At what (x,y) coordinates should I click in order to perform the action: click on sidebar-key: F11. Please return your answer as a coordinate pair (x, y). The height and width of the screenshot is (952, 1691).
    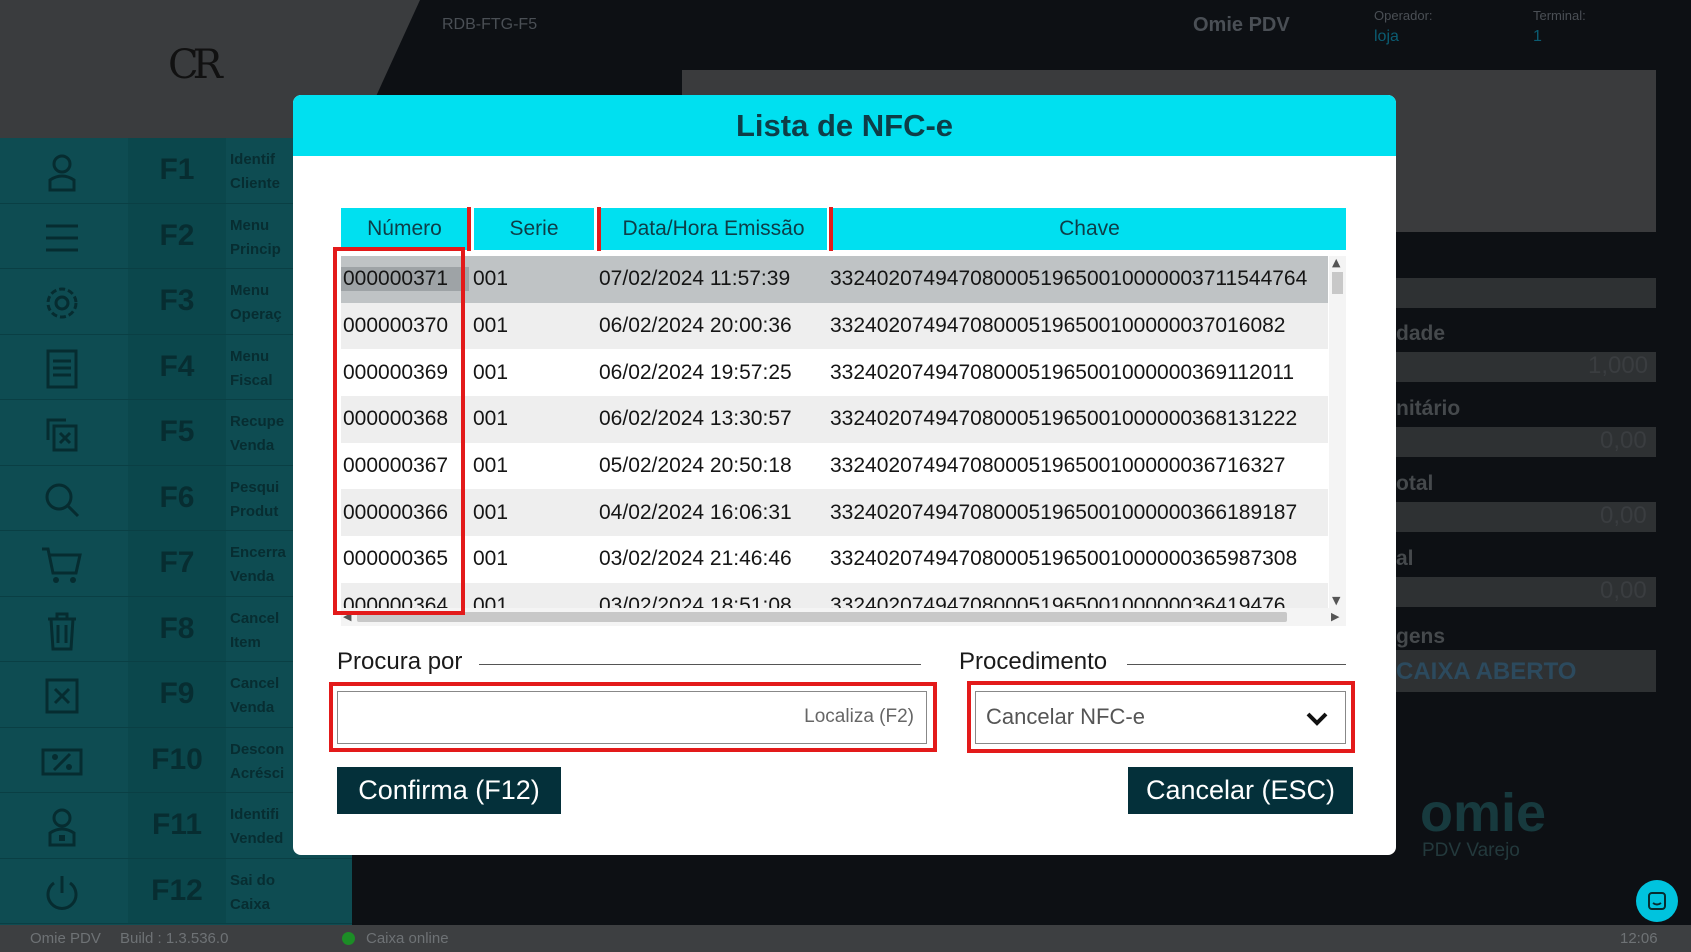
    Looking at the image, I should click on (177, 825).